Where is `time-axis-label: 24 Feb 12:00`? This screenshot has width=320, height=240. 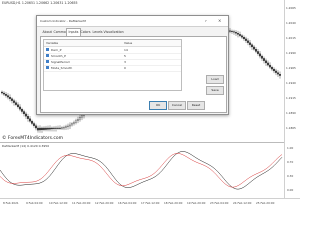 time-axis-label: 24 Feb 12:00 is located at coordinates (242, 202).